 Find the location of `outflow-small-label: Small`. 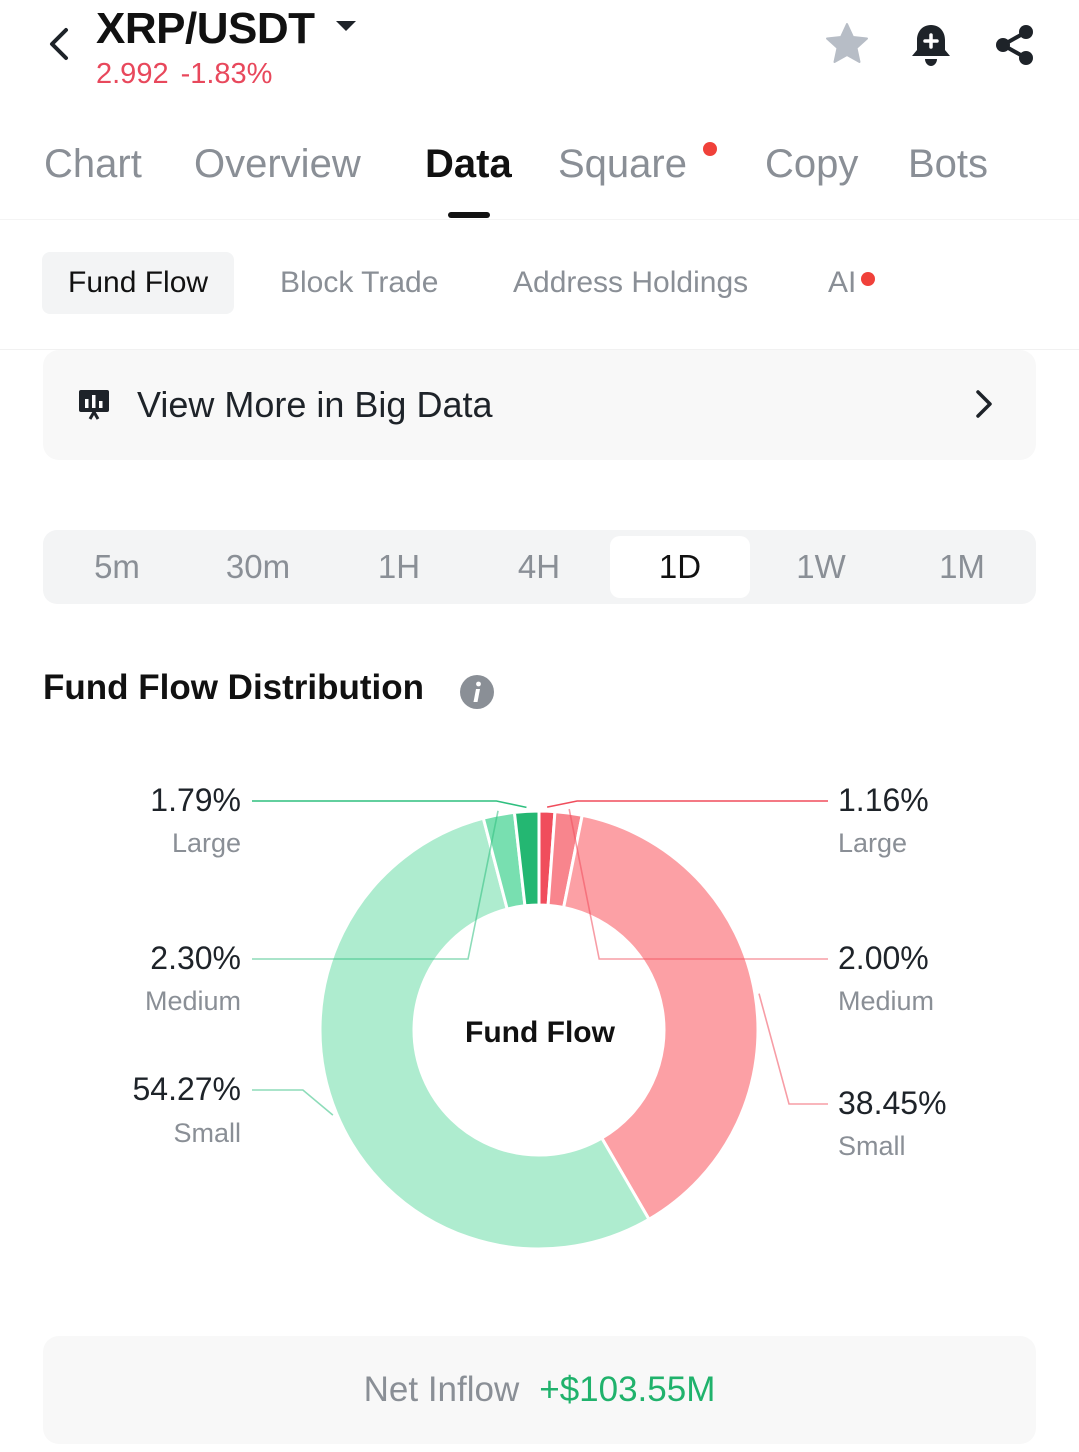

outflow-small-label: Small is located at coordinates (872, 1146).